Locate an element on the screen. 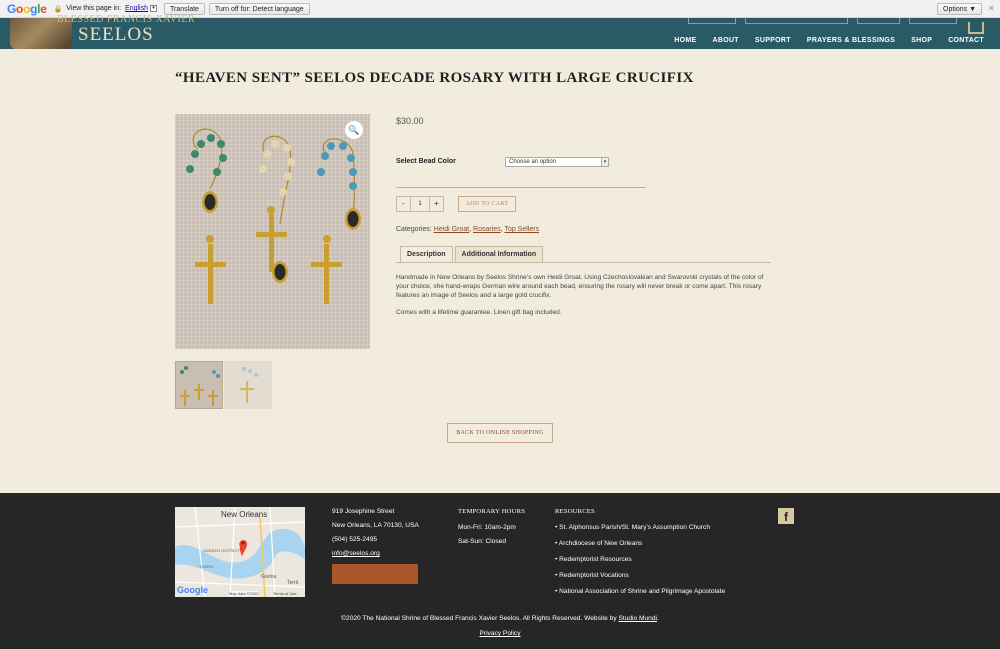 This screenshot has width=1000, height=649. map-attribution: Map data ©2020 is located at coordinates (244, 593).